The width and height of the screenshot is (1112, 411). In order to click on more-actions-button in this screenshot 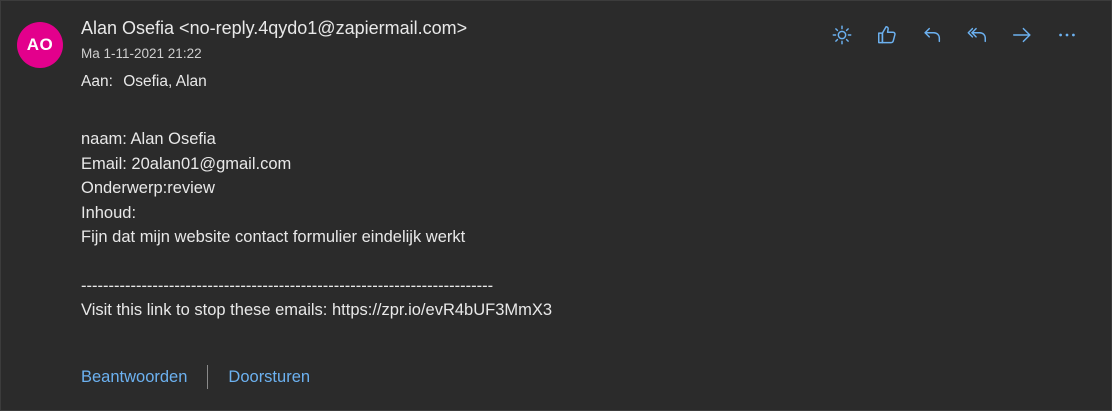, I will do `click(1066, 35)`.